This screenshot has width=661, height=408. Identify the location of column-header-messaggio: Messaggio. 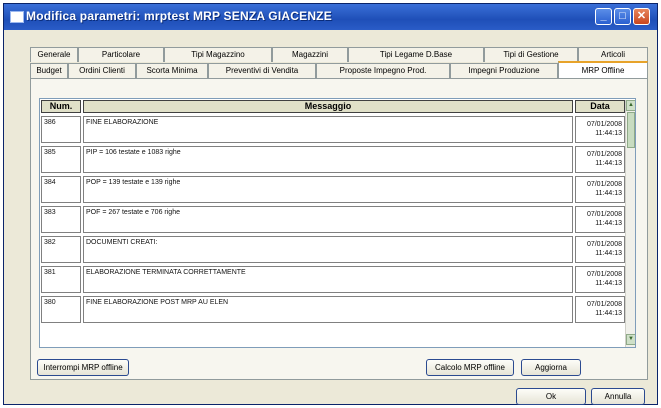
(328, 106).